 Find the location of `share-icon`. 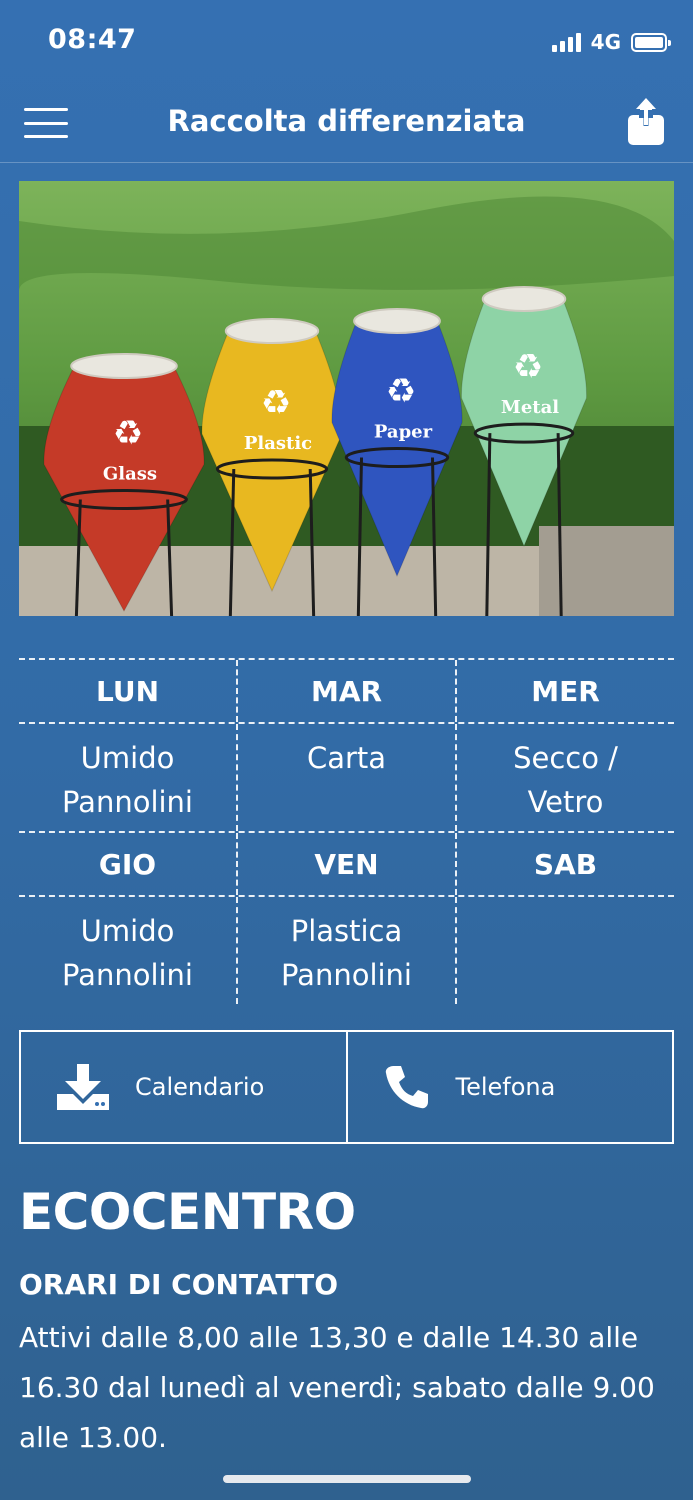

share-icon is located at coordinates (646, 122).